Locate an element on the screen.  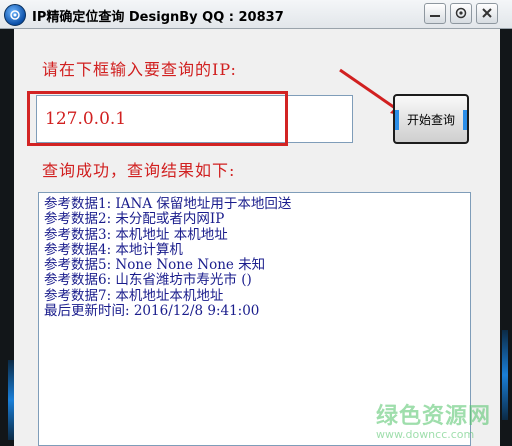
watermark-brand: 绿色资源网 is located at coordinates (434, 416).